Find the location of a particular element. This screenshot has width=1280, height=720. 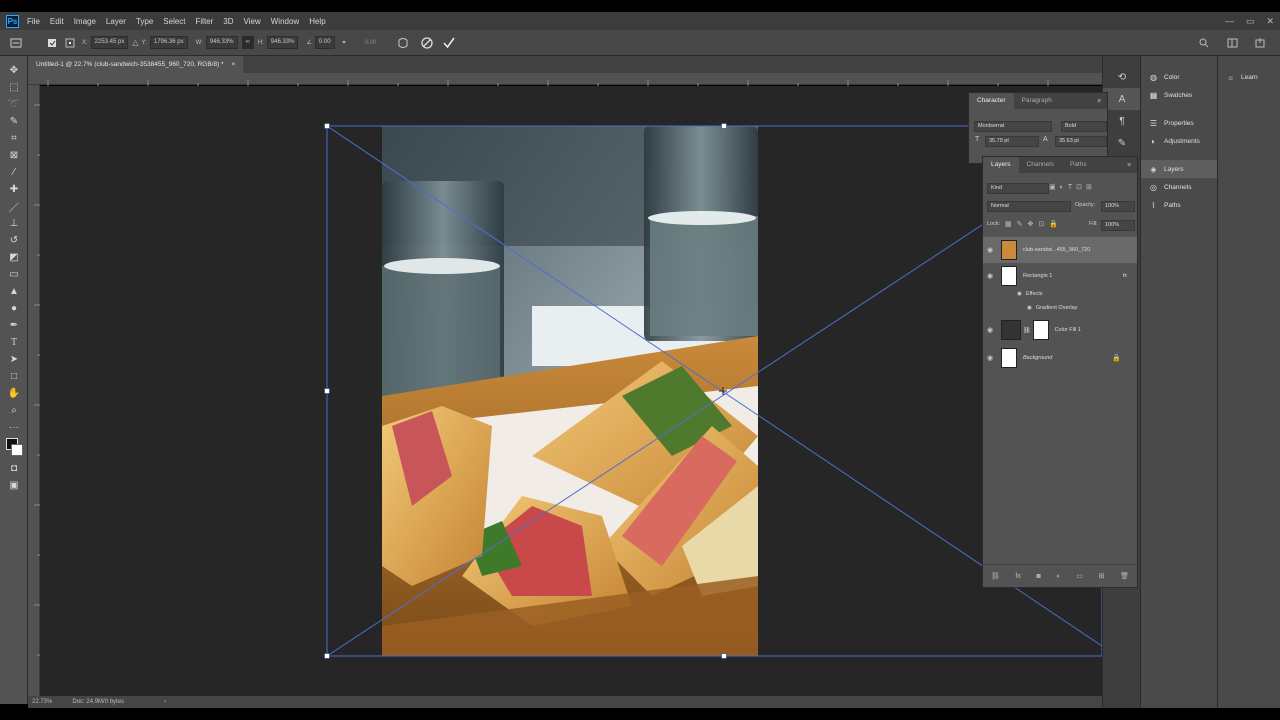

paragraph-panel-icon: ¶ is located at coordinates (1122, 121).